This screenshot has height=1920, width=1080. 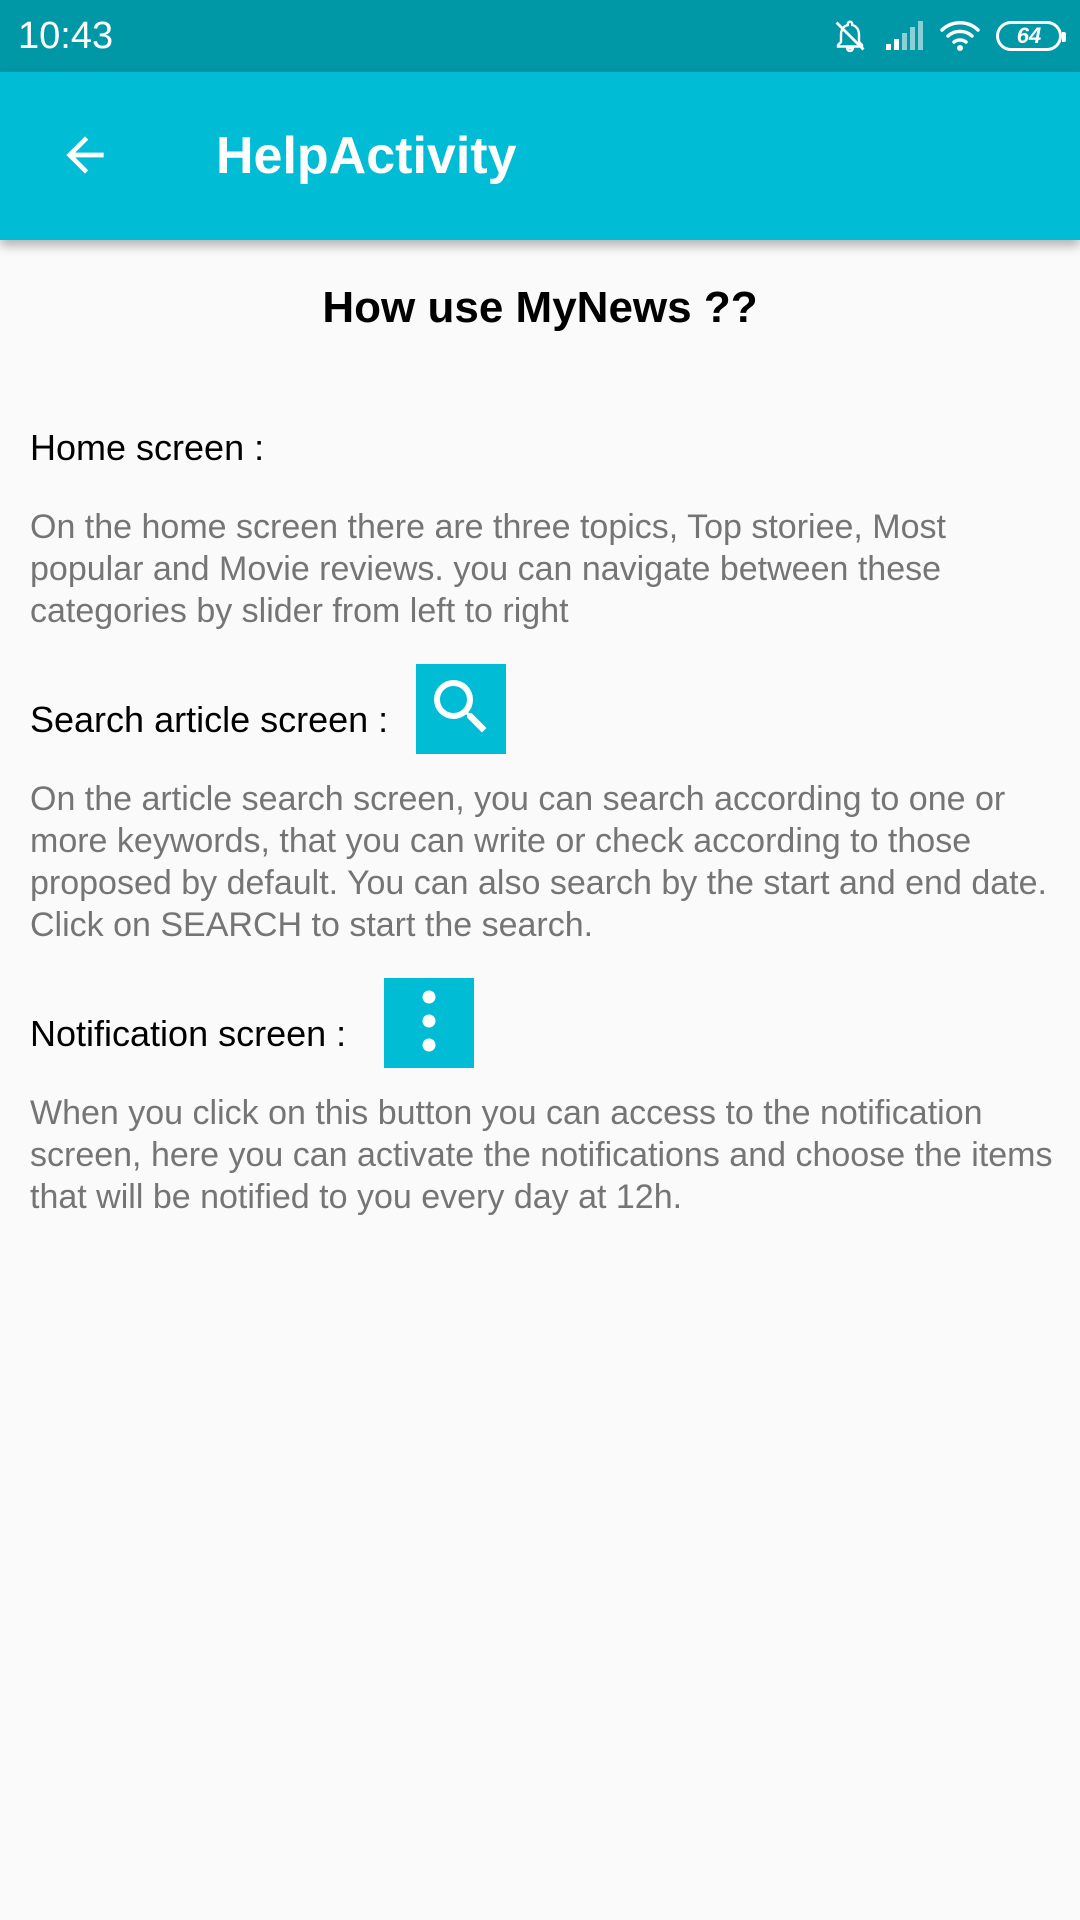 I want to click on wifi-icon, so click(x=960, y=36).